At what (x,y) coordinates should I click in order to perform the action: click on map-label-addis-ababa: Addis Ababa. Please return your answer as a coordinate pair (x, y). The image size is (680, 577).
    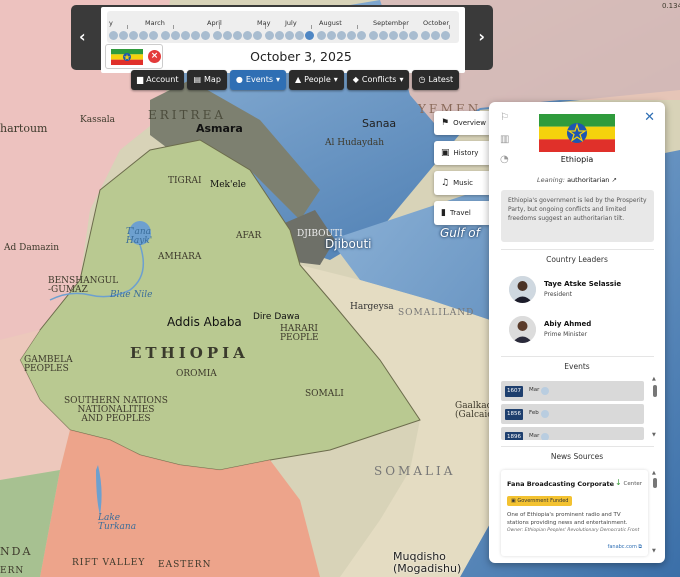
    Looking at the image, I should click on (204, 322).